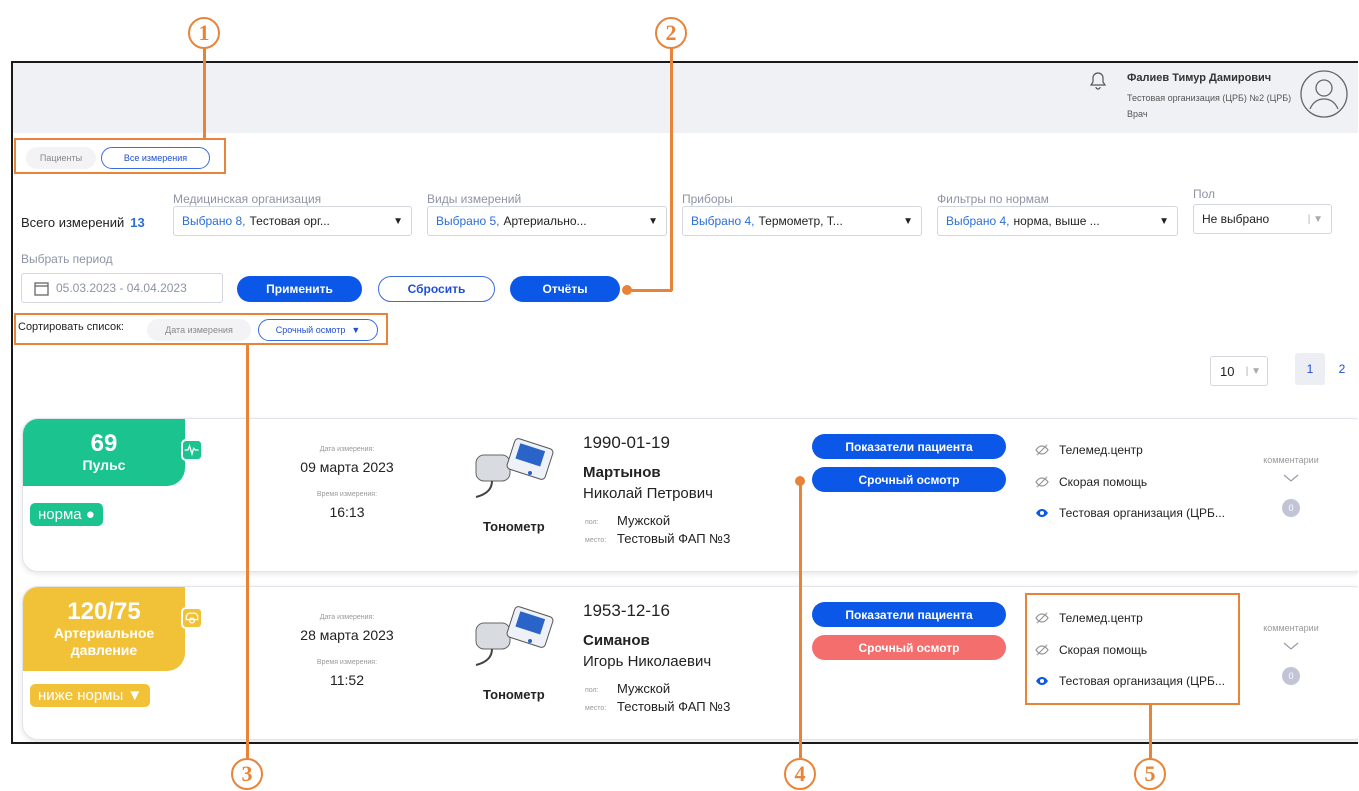 The width and height of the screenshot is (1359, 791). What do you see at coordinates (247, 774) in the screenshot?
I see `annotation-marker-3: 3` at bounding box center [247, 774].